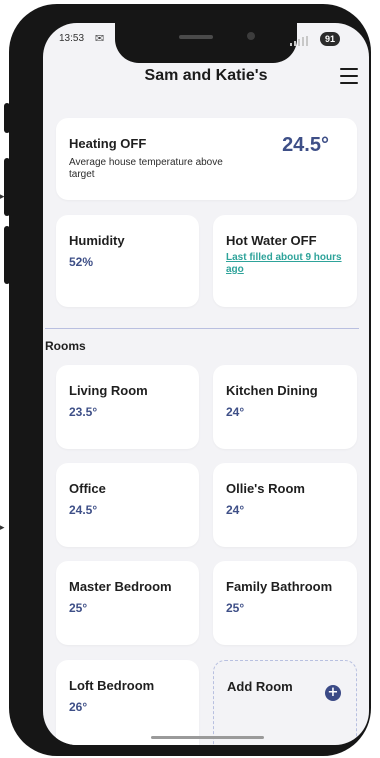  I want to click on humidity-title: Humidity, so click(97, 240).